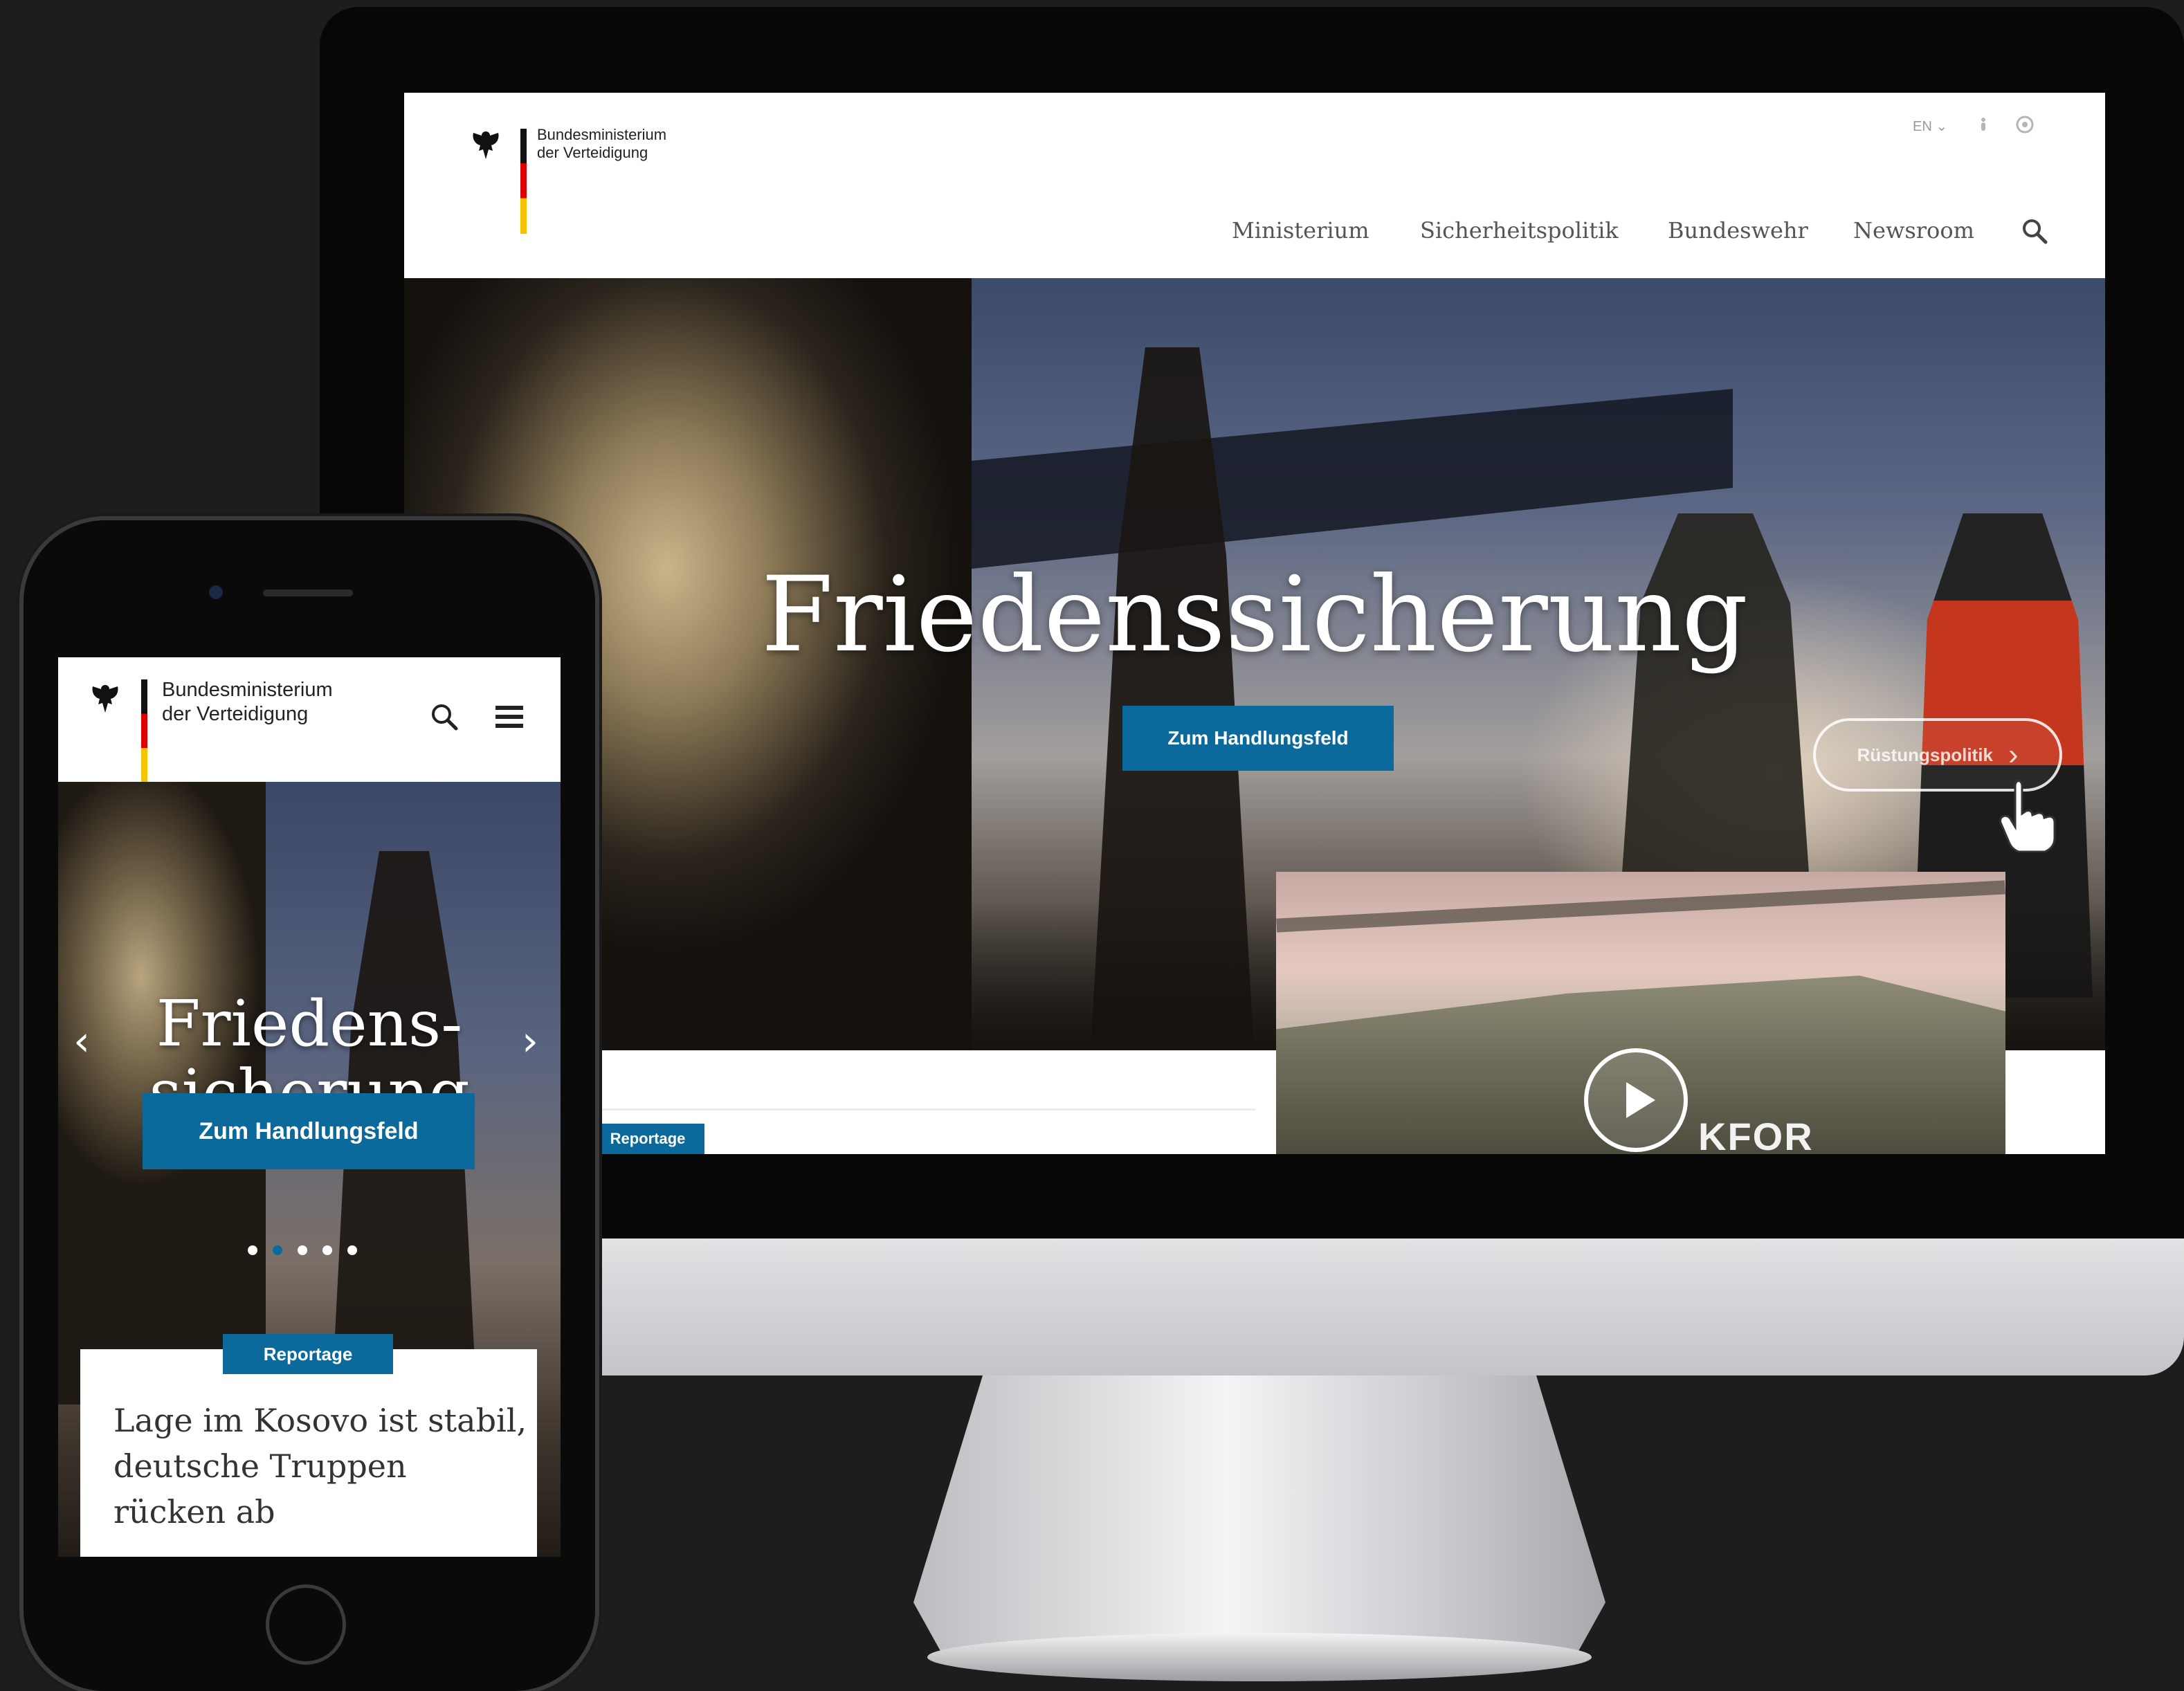 This screenshot has height=1691, width=2184. What do you see at coordinates (309, 1131) in the screenshot?
I see `mobile-hero-cta-button: Zum Handlungsfeld` at bounding box center [309, 1131].